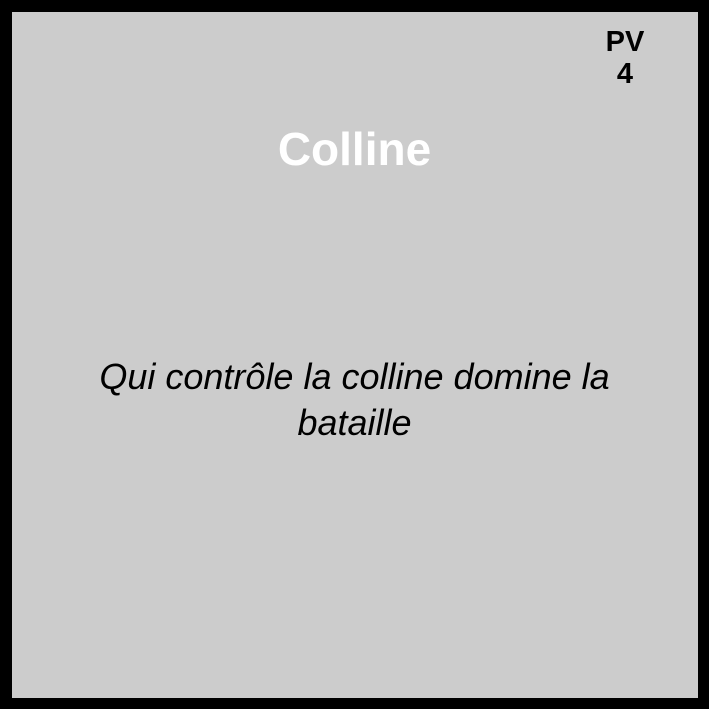  I want to click on victory-points: PV 4, so click(625, 58).